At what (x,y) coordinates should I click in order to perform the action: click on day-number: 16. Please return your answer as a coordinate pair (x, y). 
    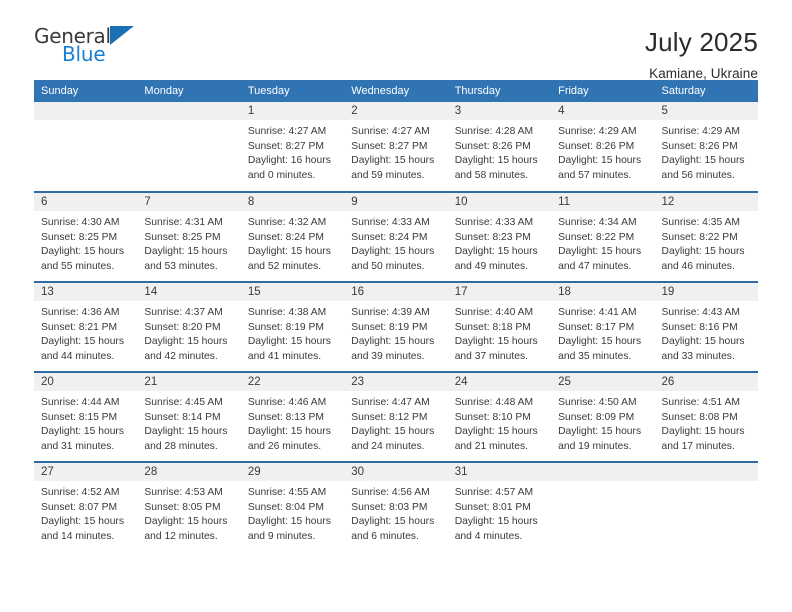
    Looking at the image, I should click on (396, 292).